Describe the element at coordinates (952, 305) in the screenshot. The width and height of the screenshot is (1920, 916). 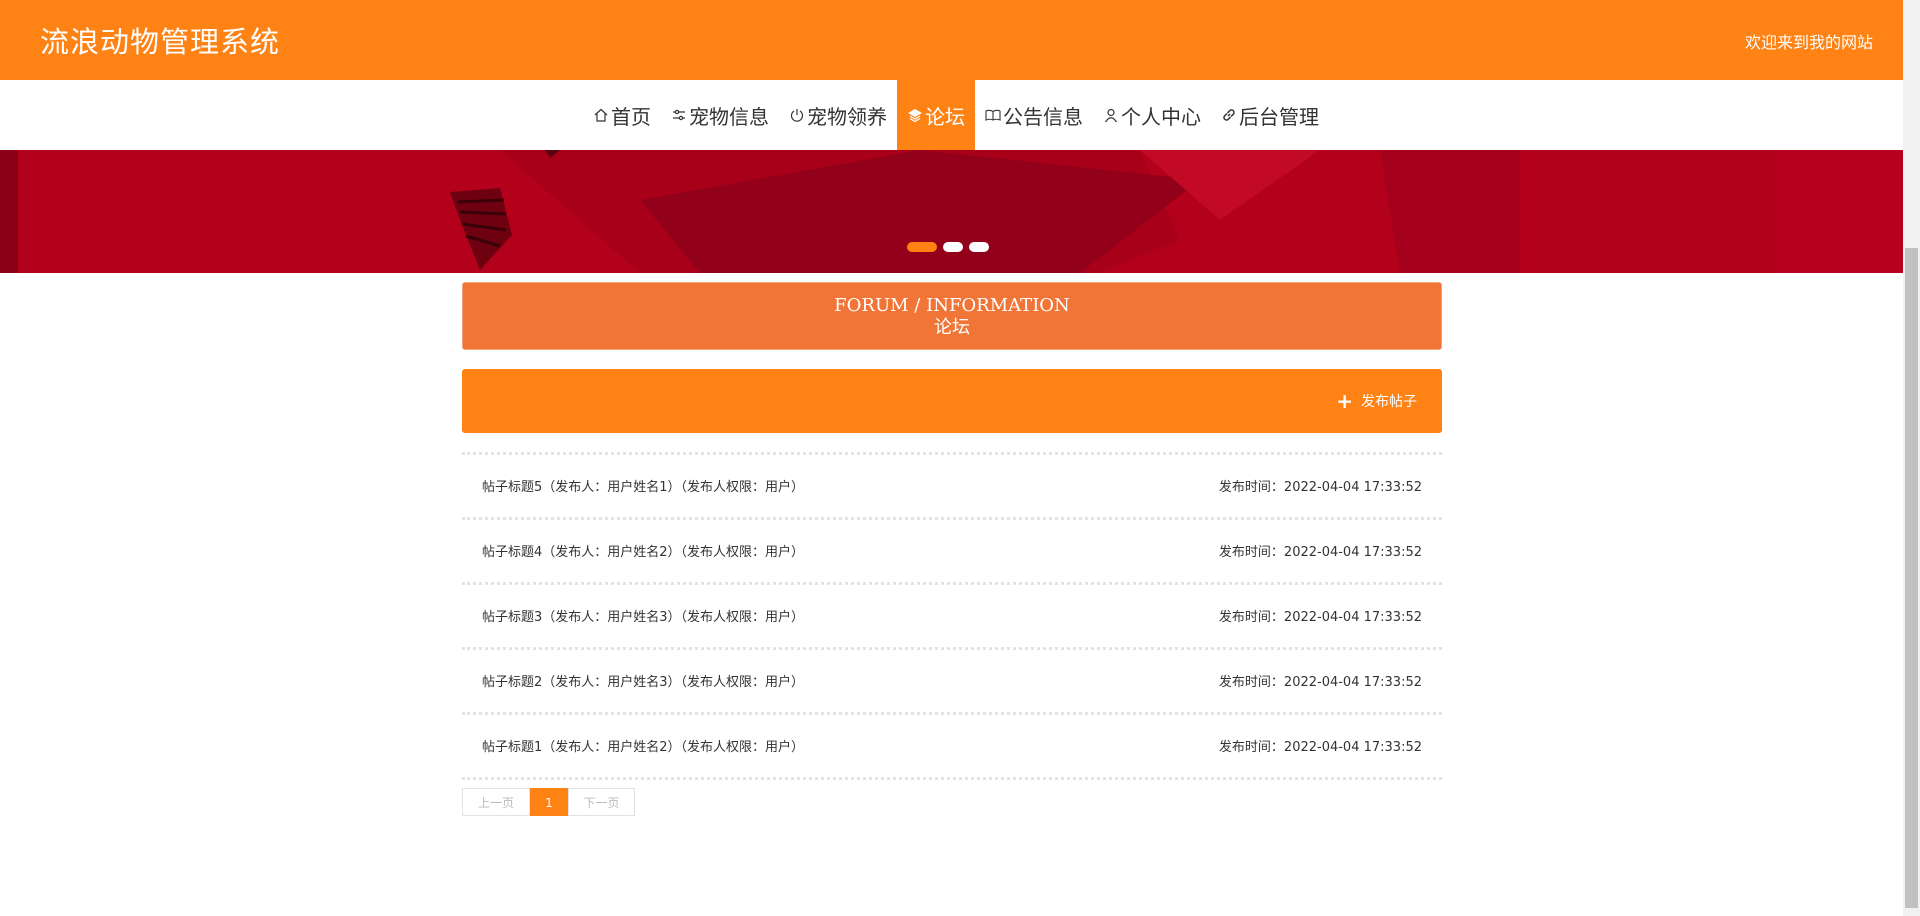
I see `section-title-en: FORUM / INFORMATION` at that location.